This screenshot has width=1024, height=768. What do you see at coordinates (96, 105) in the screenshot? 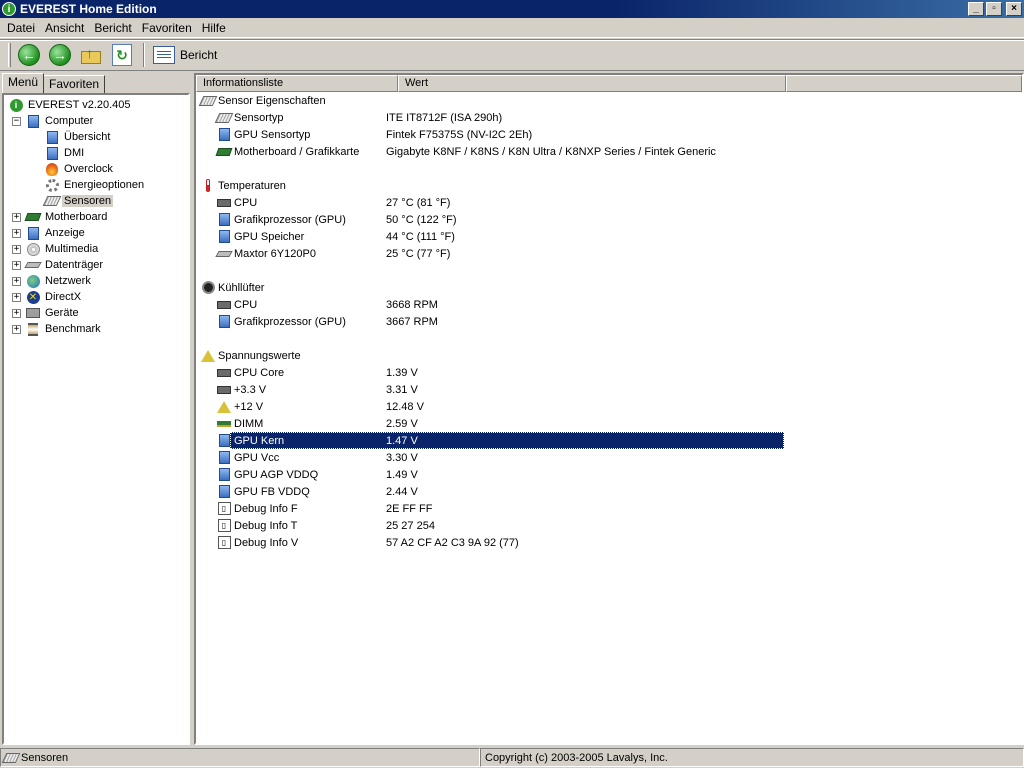
I see `tree-item-everest-v2-20-405: i EVEREST v2.20.405` at bounding box center [96, 105].